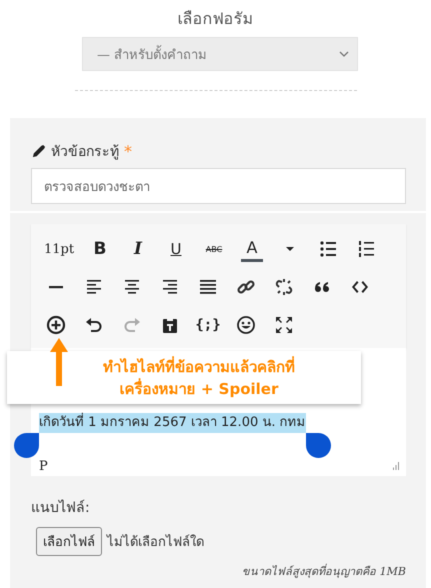 Image resolution: width=431 pixels, height=588 pixels. What do you see at coordinates (59, 362) in the screenshot?
I see `up-arrow-icon` at bounding box center [59, 362].